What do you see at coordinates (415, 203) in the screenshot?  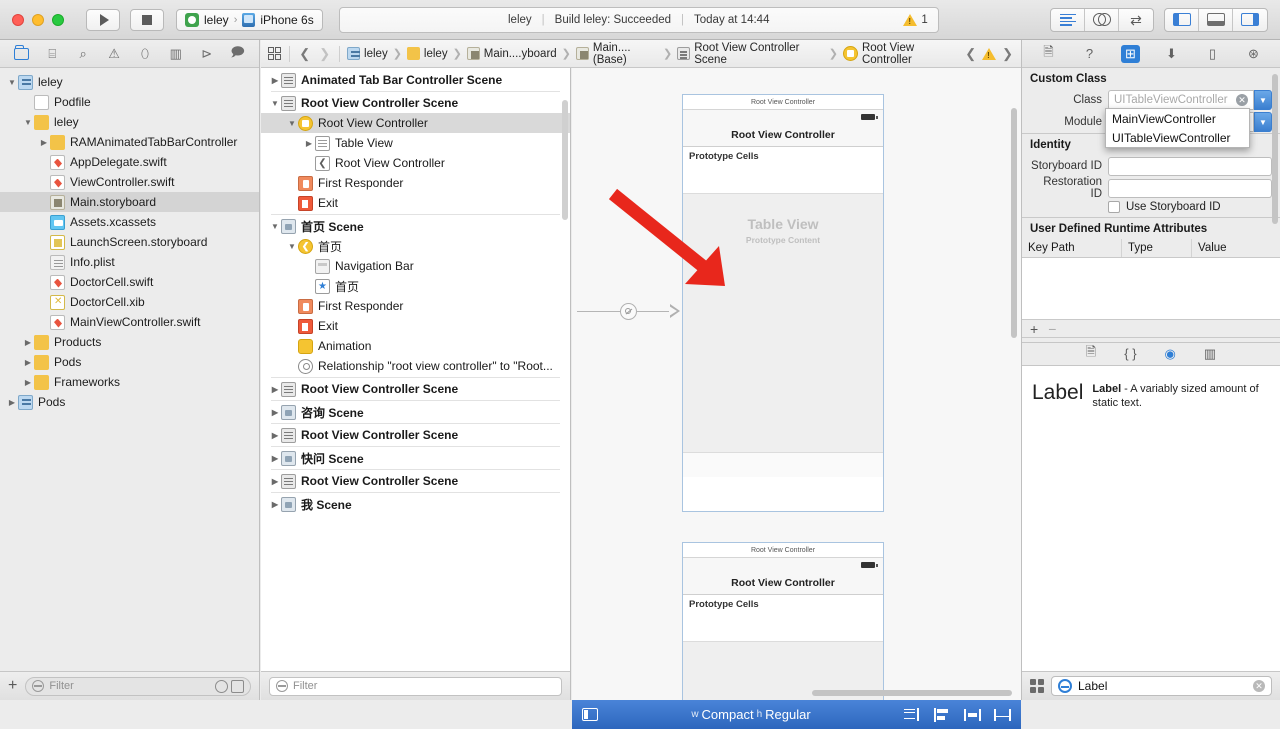 I see `outline-row: Exit` at bounding box center [415, 203].